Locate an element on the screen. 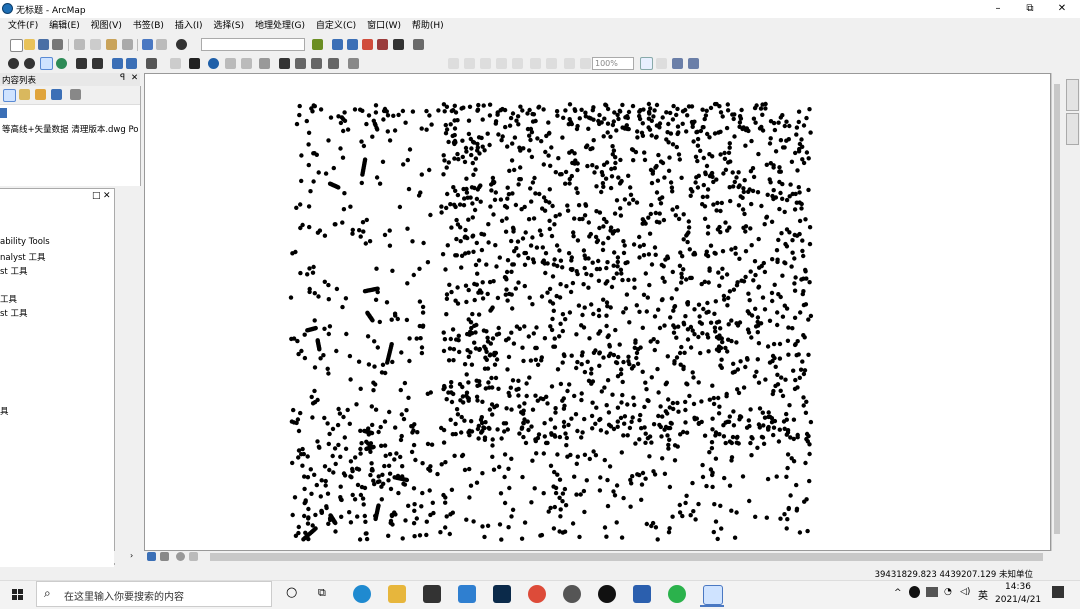 The width and height of the screenshot is (1080, 609). pan-hand-icon is located at coordinates (46, 63).